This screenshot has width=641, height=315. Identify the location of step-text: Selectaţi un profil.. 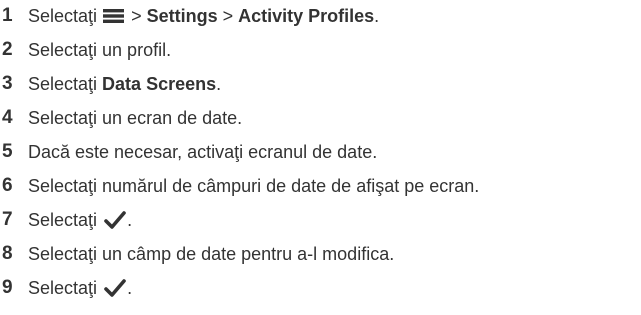
(100, 50).